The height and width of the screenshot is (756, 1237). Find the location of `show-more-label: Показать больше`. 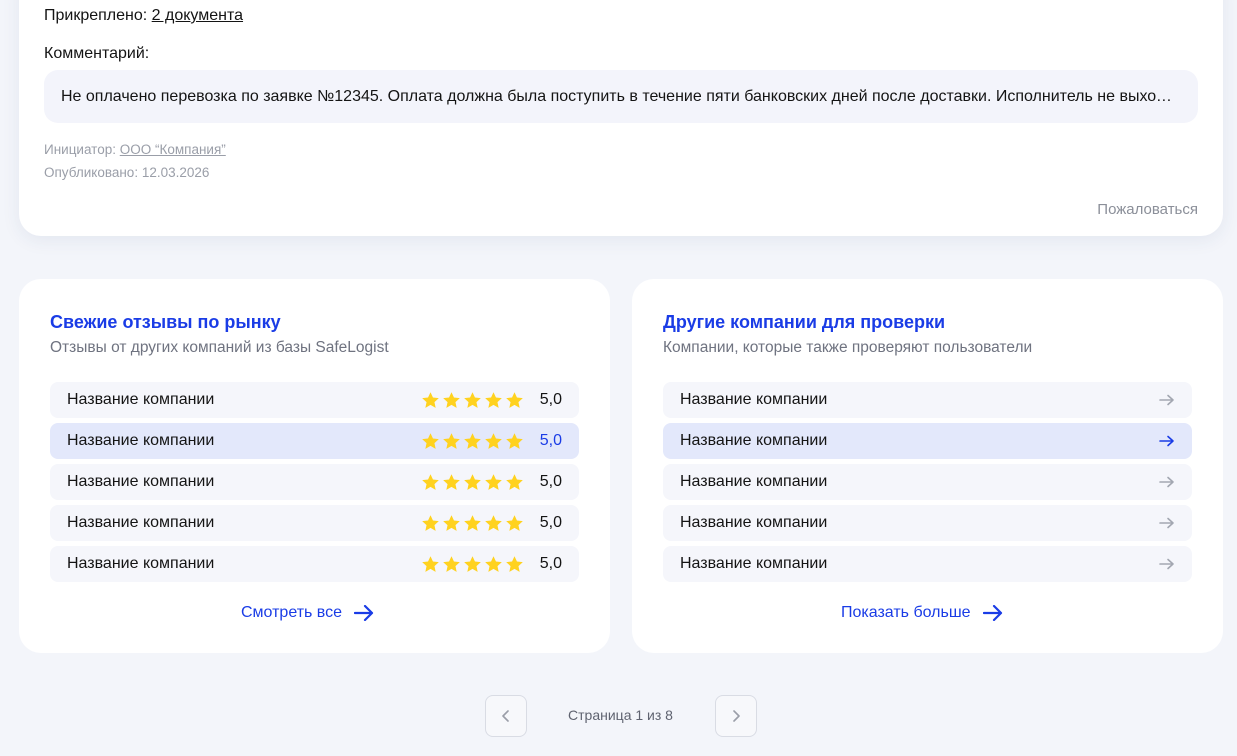

show-more-label: Показать больше is located at coordinates (906, 612).